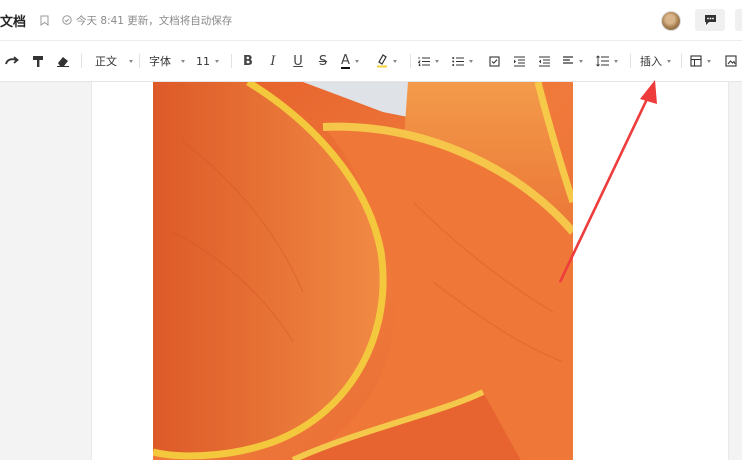  Describe the element at coordinates (248, 61) in the screenshot. I see `bold-button: B` at that location.